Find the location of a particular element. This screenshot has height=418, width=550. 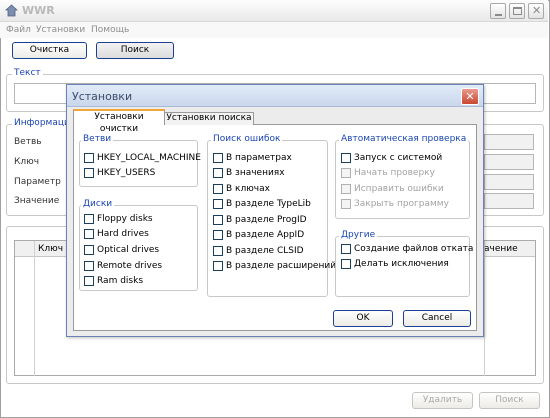

errors-checkbox-row: В разделе TypeLib is located at coordinates (274, 204).